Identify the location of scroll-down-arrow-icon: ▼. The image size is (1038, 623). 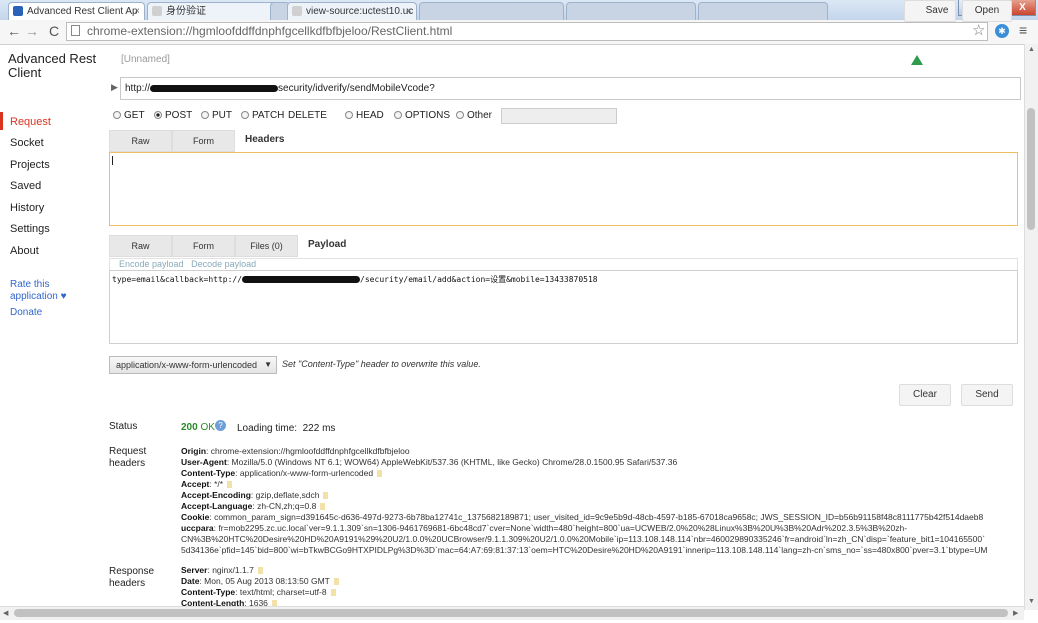
(1031, 601).